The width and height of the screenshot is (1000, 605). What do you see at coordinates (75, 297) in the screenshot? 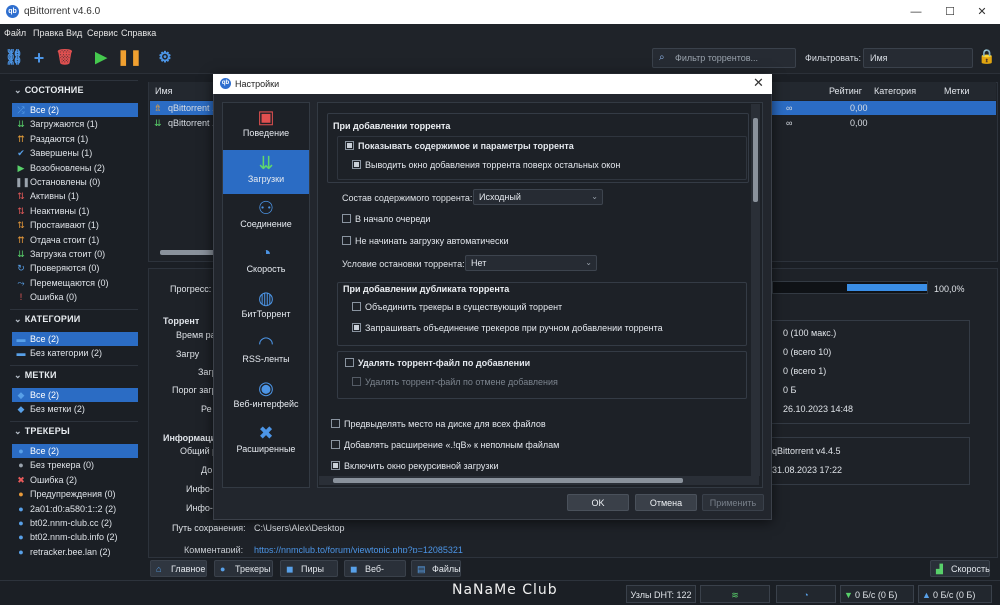
I see `sidebar-item-status: !Ошибка (0)` at bounding box center [75, 297].